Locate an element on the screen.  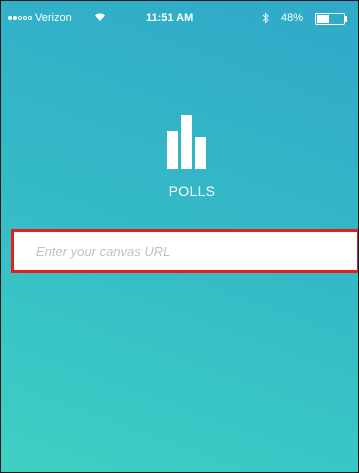
carrier-name: Verizon is located at coordinates (53, 18).